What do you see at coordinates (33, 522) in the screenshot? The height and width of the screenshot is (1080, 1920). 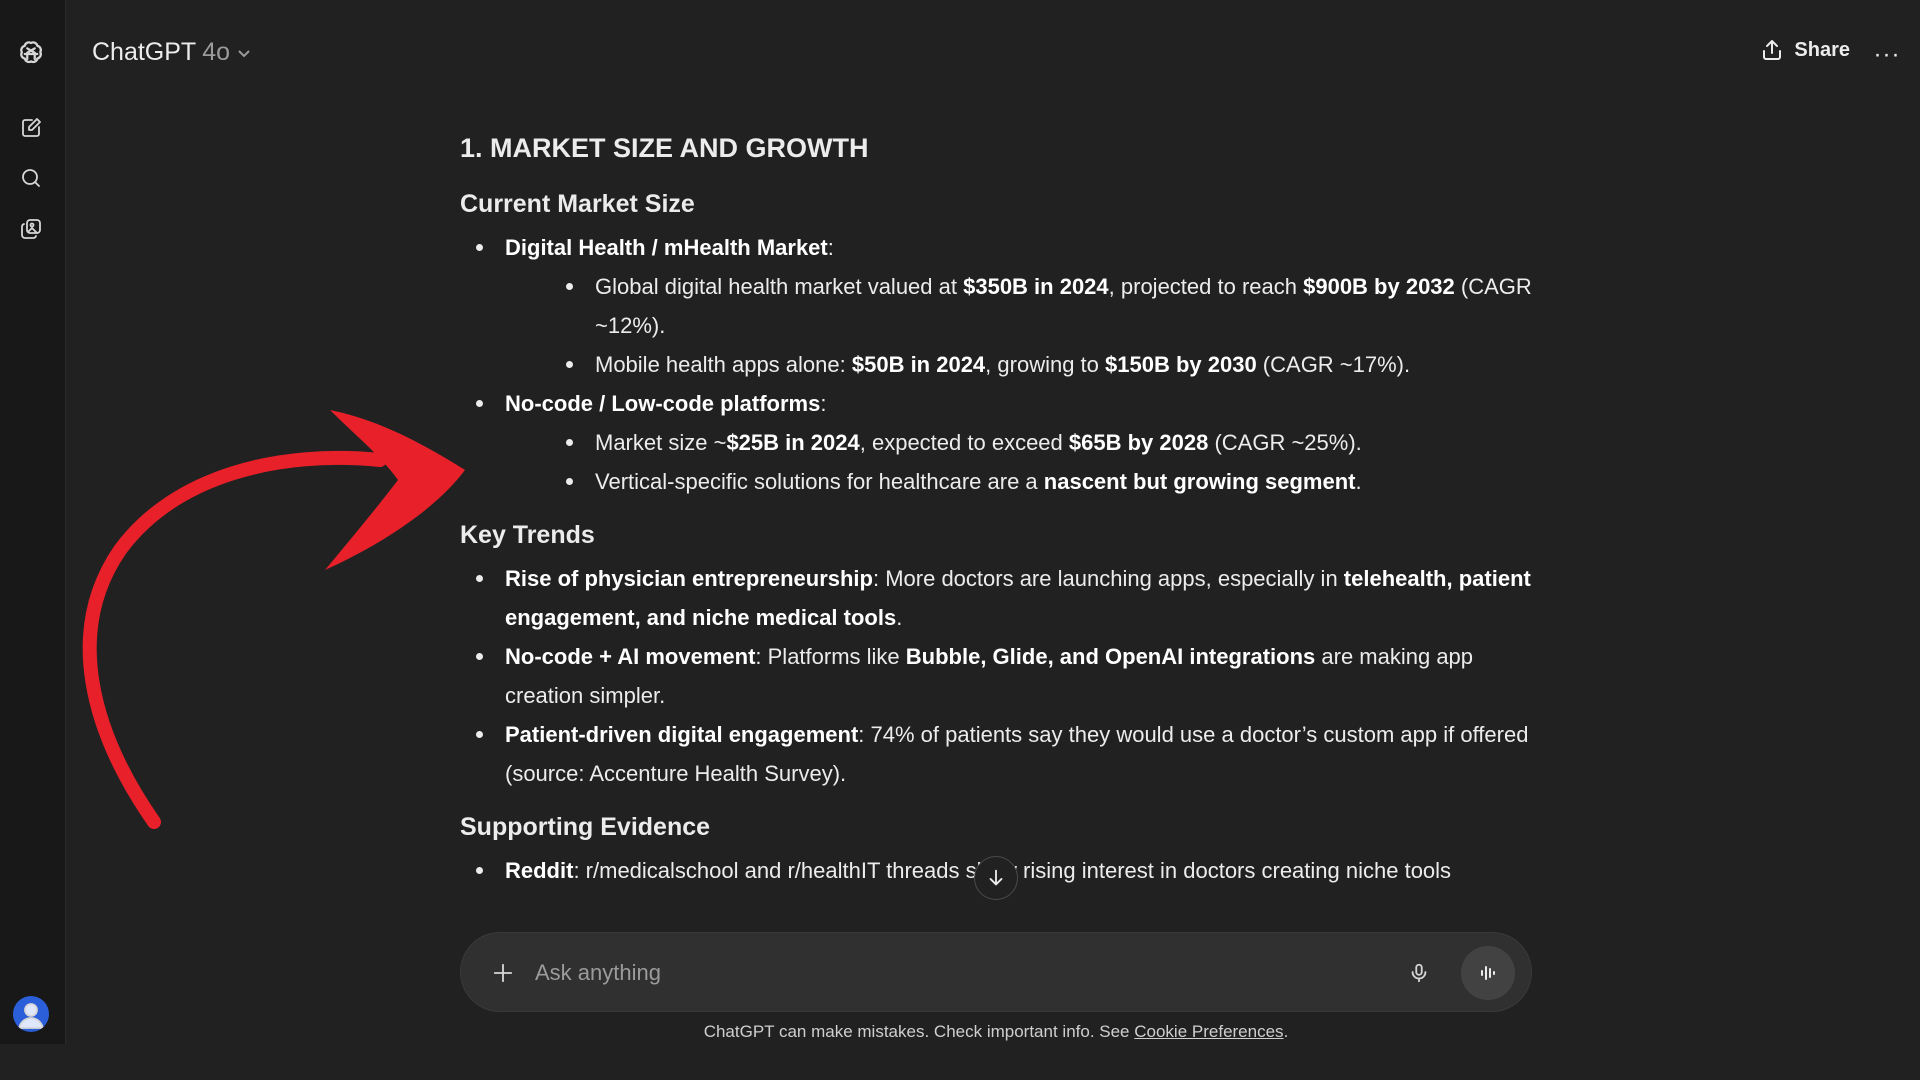 I see `sidebar-rail` at bounding box center [33, 522].